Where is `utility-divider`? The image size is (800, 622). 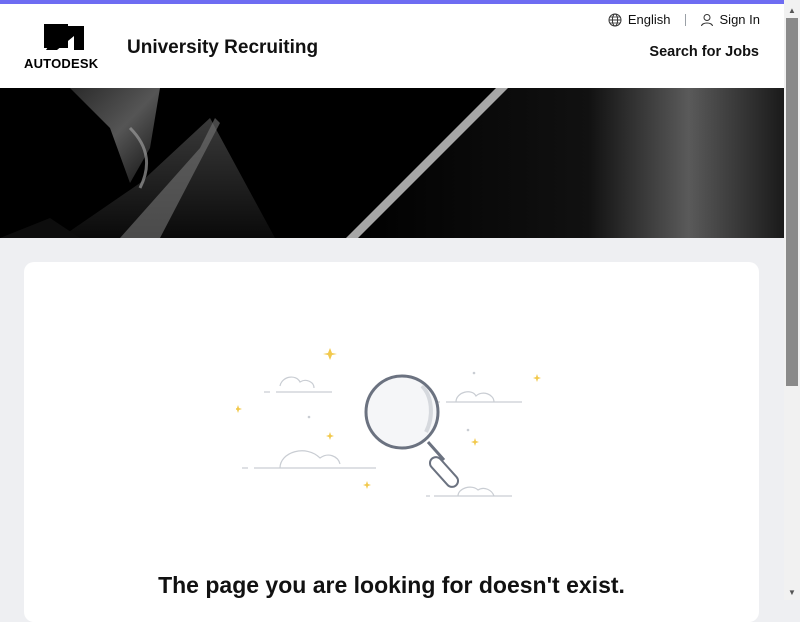
utility-divider is located at coordinates (685, 19).